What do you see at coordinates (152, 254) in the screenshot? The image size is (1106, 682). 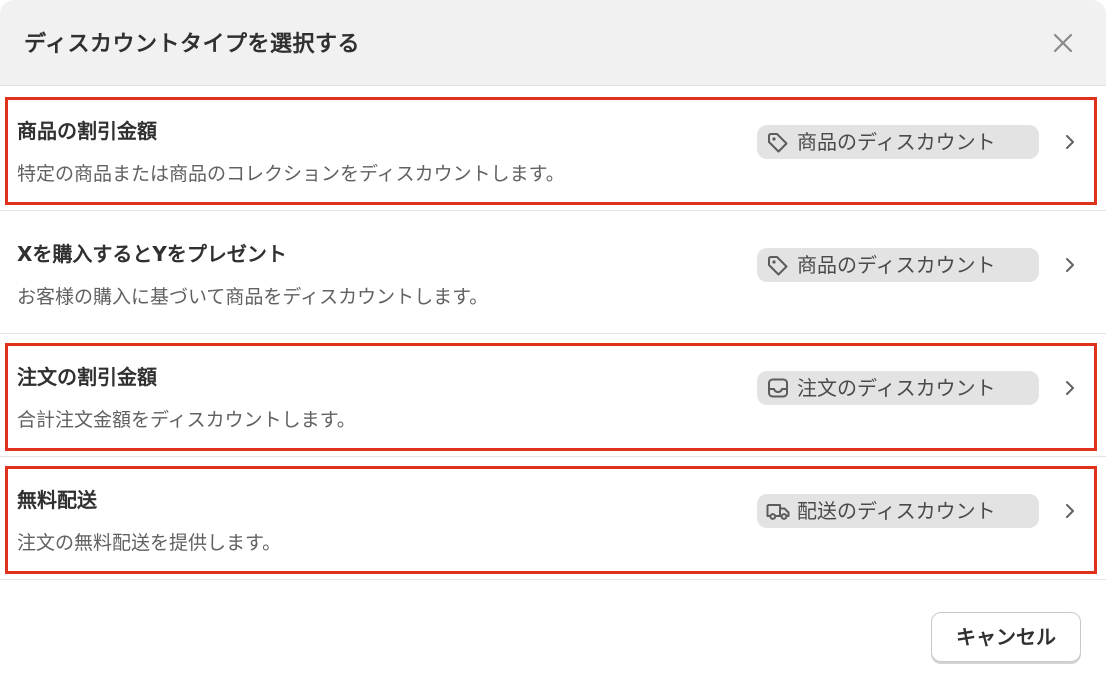 I see `option-title: Xを購入するとYをプレゼント` at bounding box center [152, 254].